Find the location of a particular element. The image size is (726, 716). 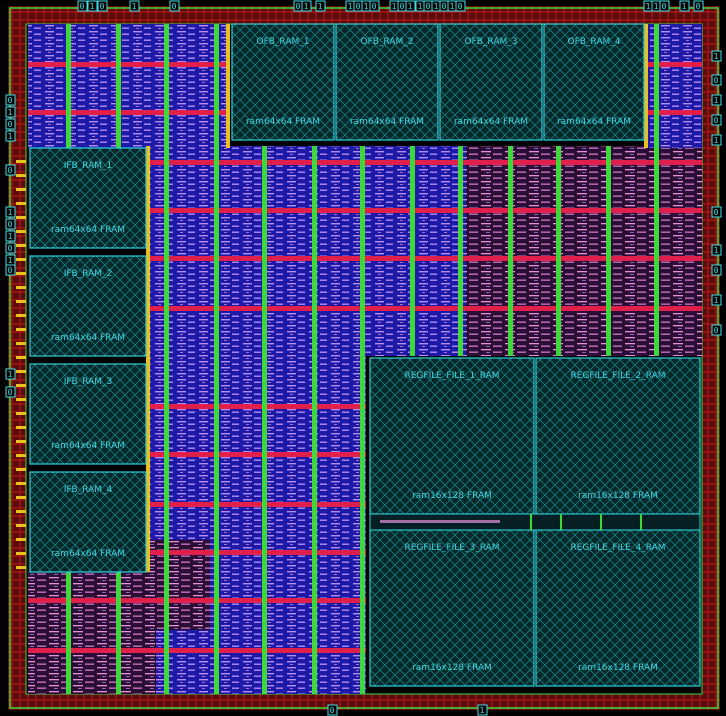

macro-instance-label: IFB_RAM_2 is located at coordinates (88, 274).